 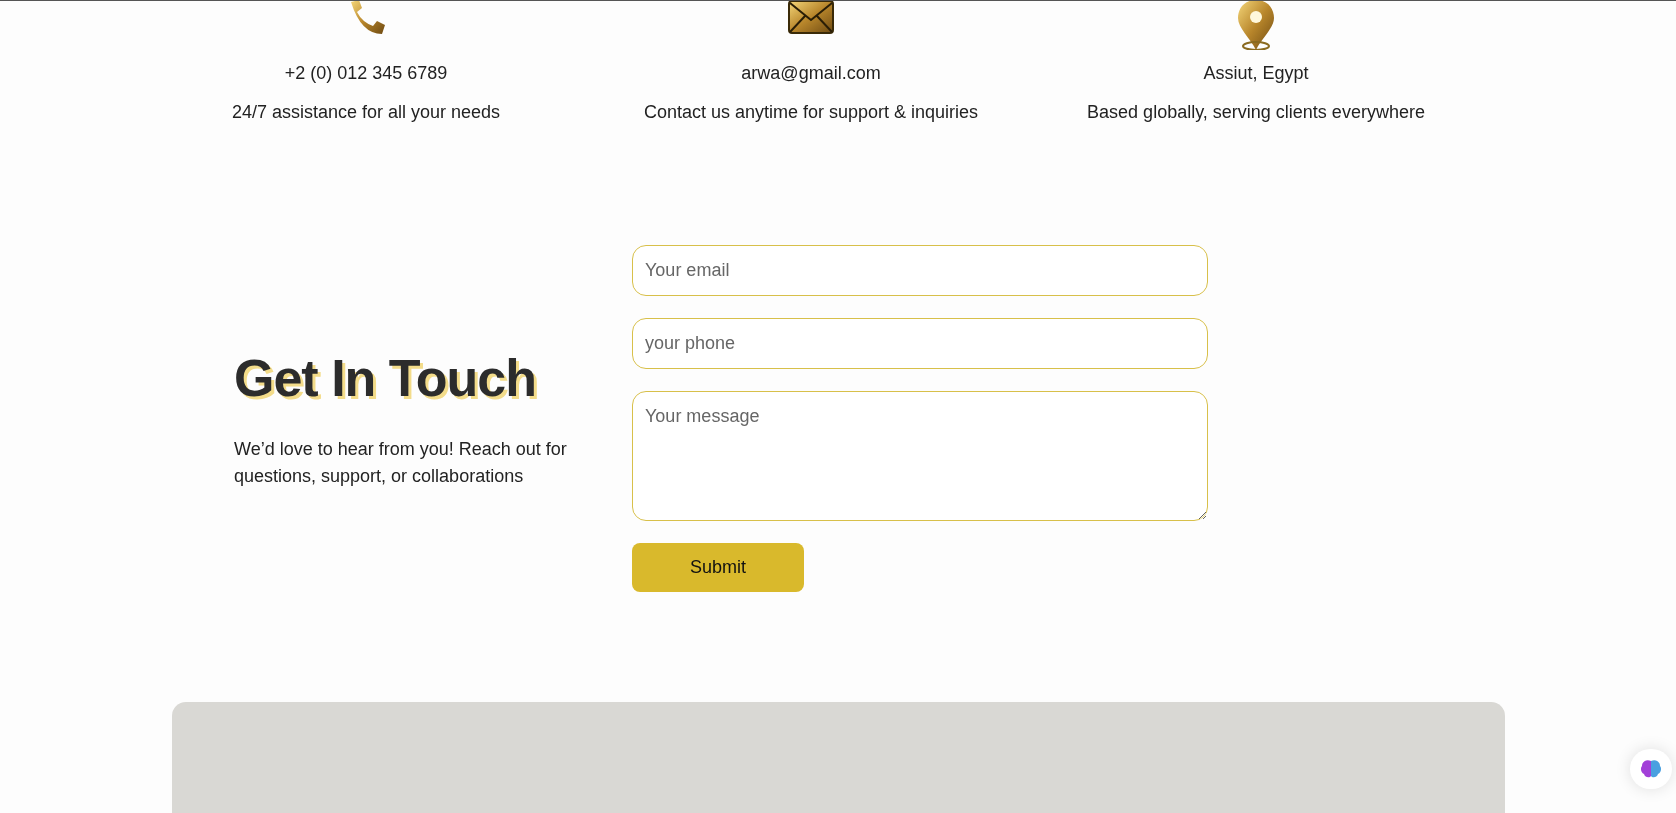 What do you see at coordinates (811, 17) in the screenshot?
I see `envelope-icon` at bounding box center [811, 17].